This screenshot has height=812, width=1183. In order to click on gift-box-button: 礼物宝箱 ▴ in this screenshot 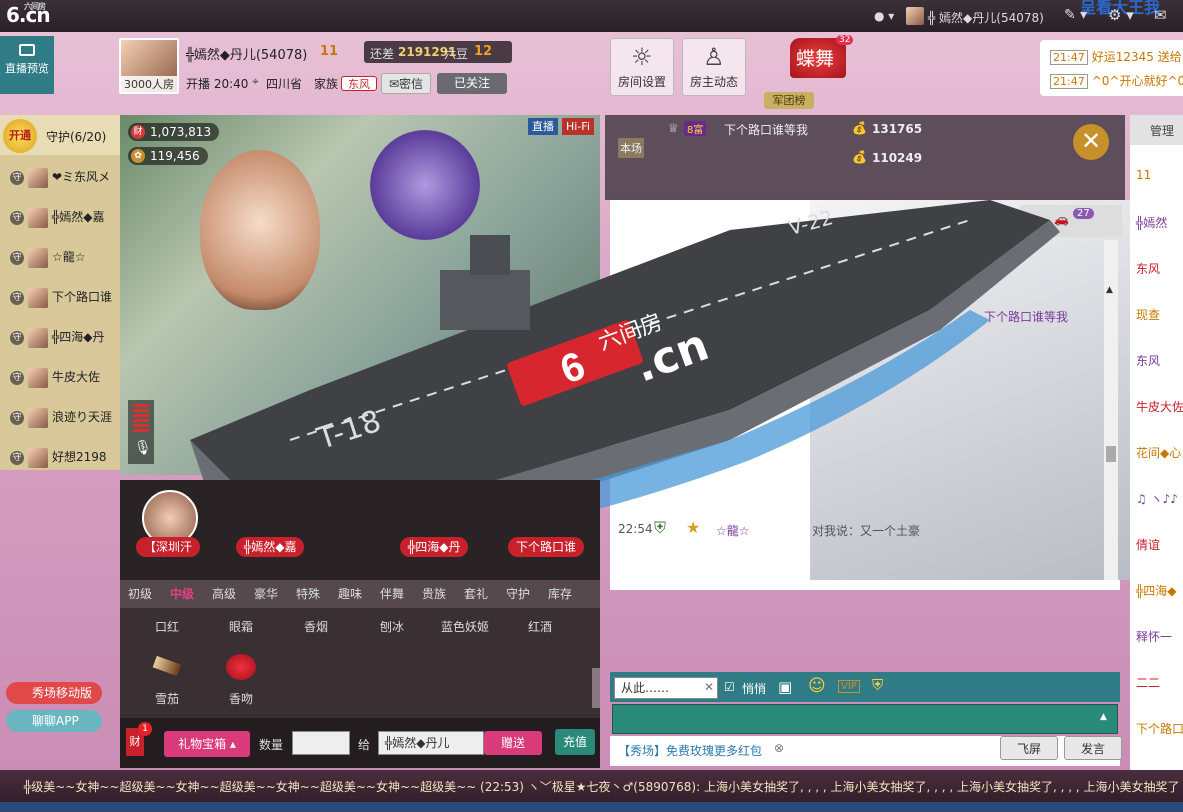, I will do `click(207, 744)`.